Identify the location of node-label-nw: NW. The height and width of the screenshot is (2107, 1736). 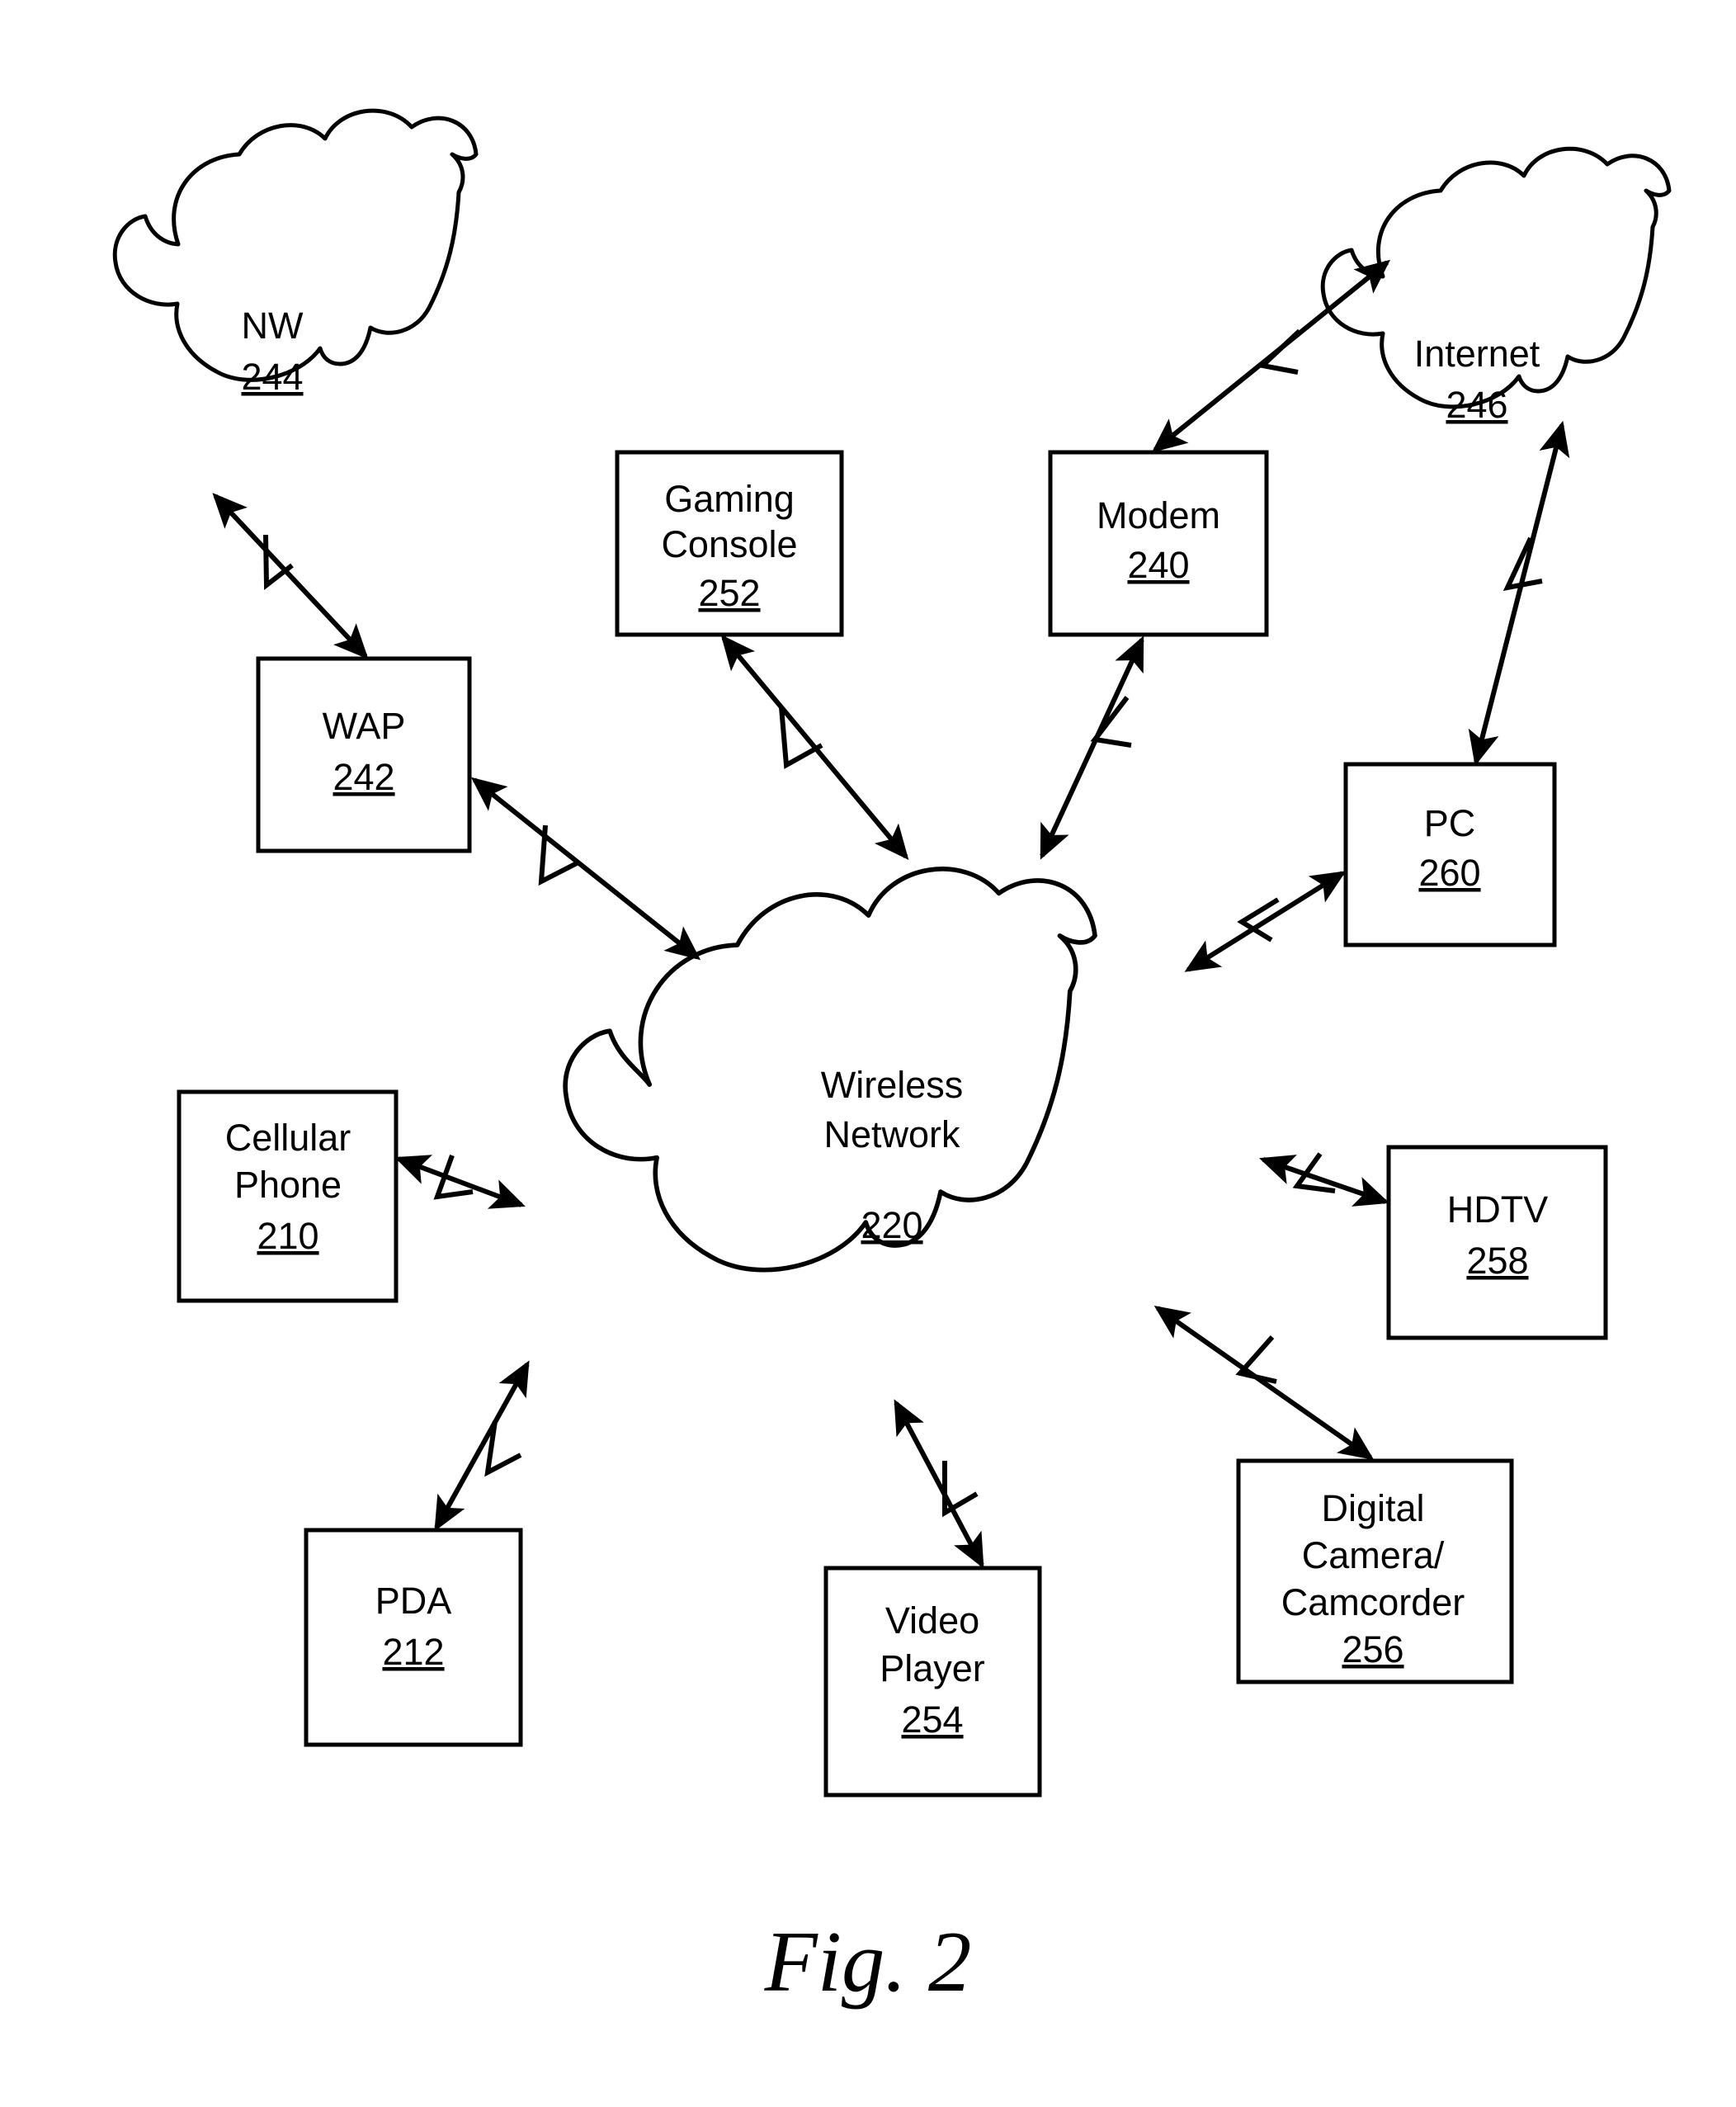
(273, 326).